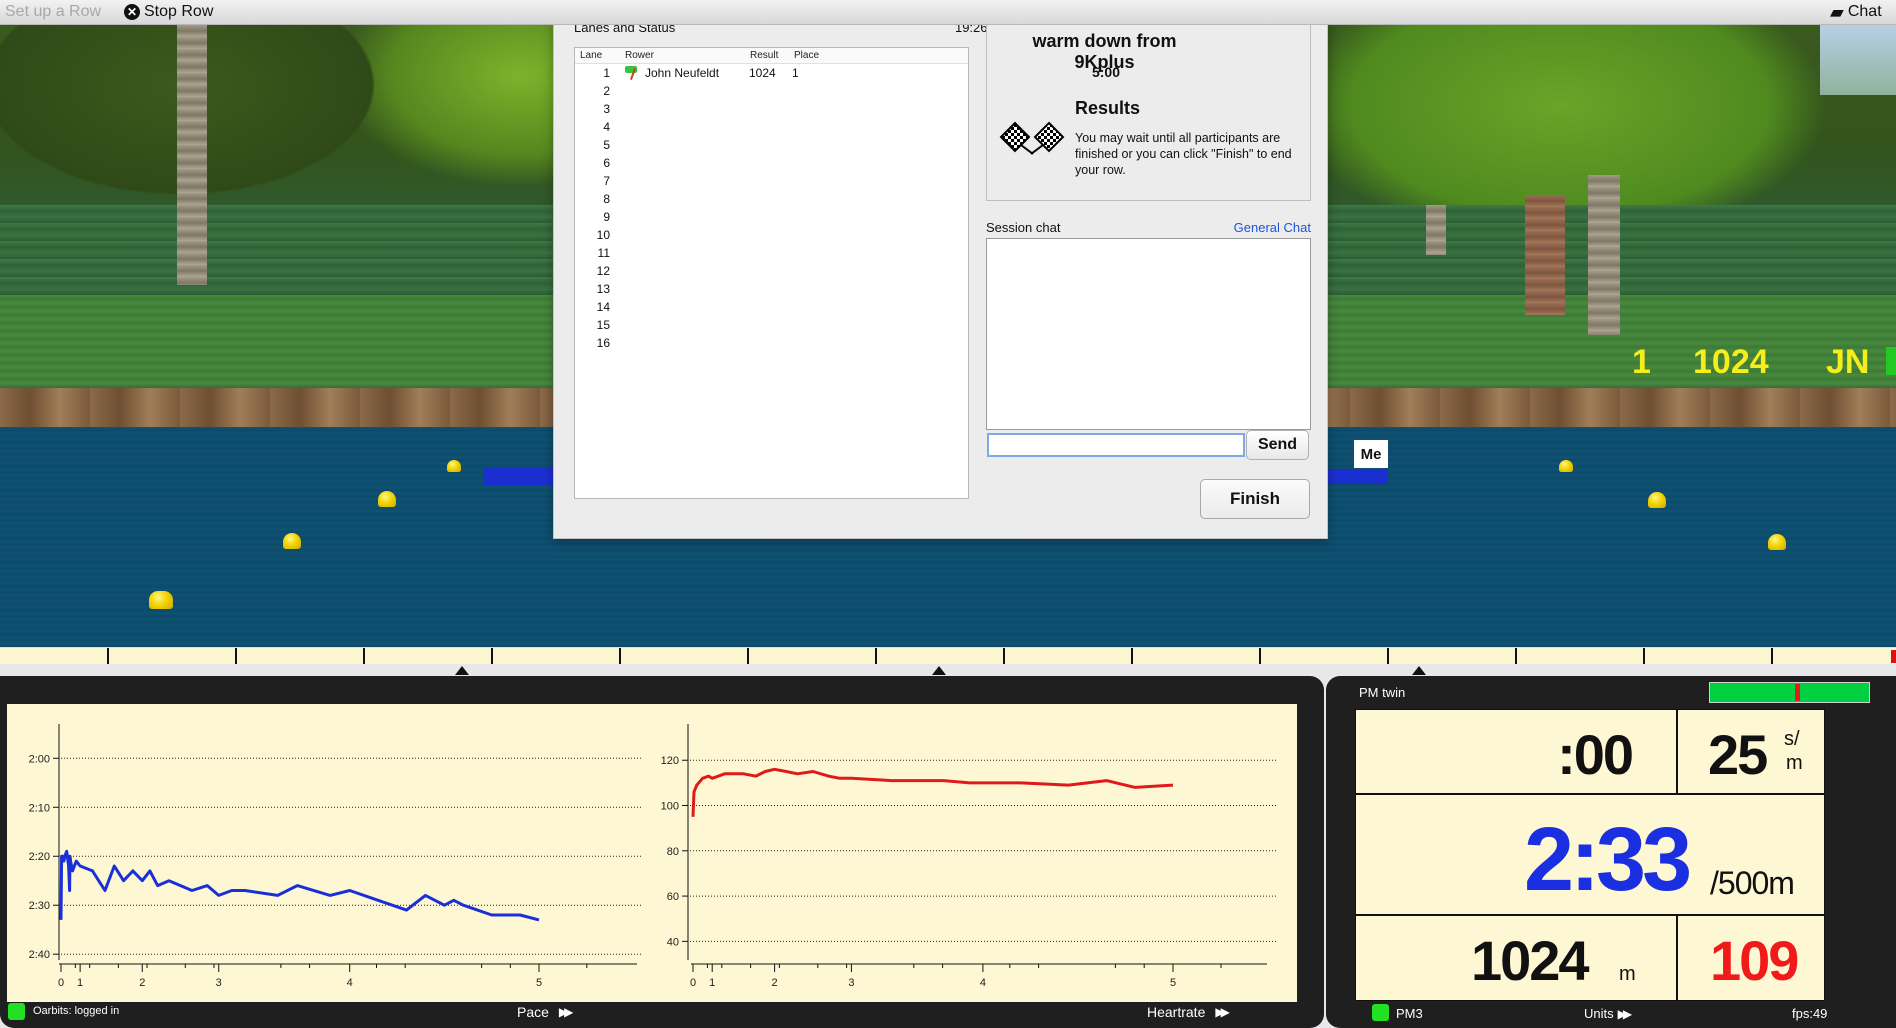 The image size is (1896, 1028). I want to click on pace-unit: /500m, so click(1752, 883).